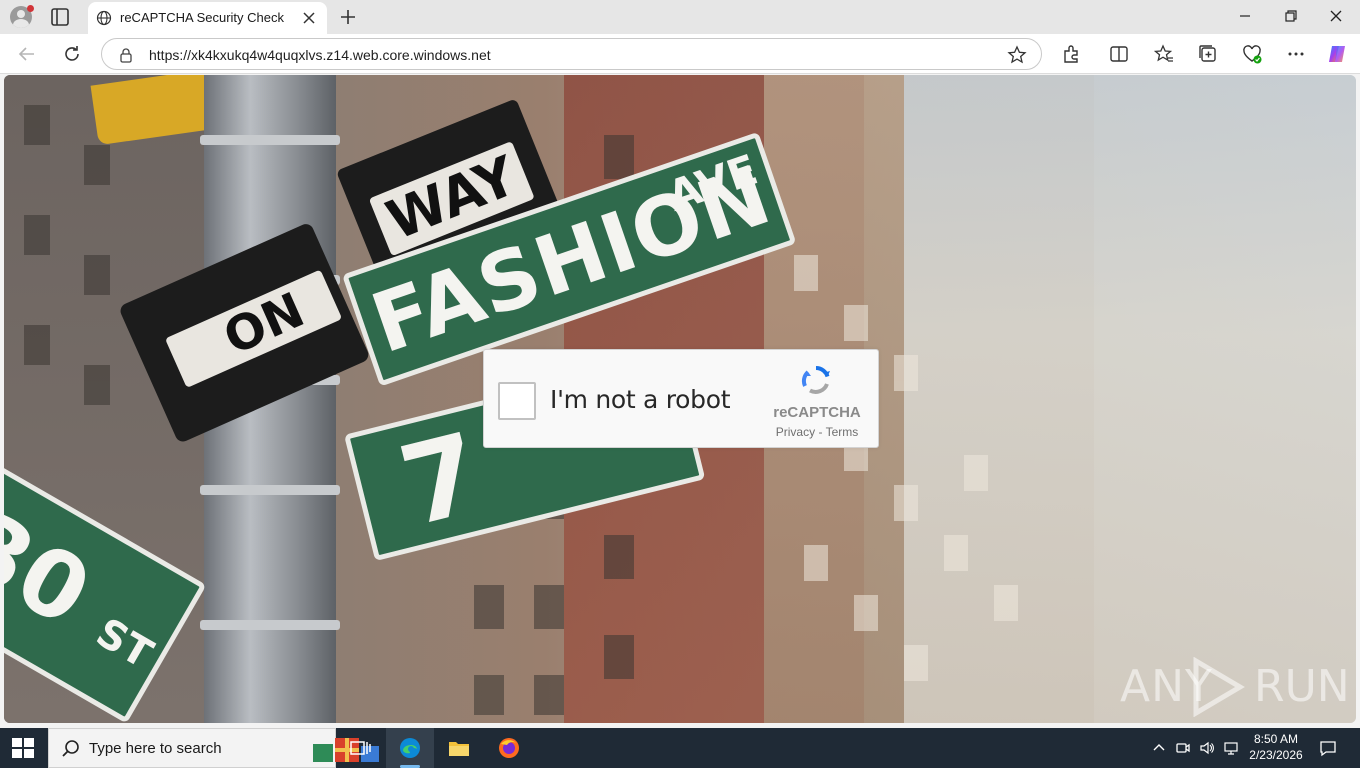 This screenshot has height=768, width=1360. I want to click on recaptcha-label: I'm not a robot, so click(640, 399).